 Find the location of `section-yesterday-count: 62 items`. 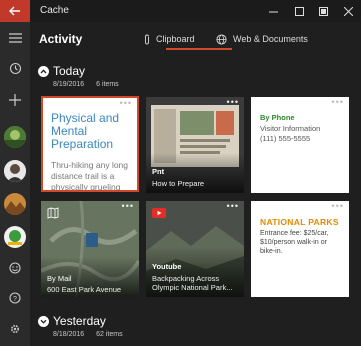

section-yesterday-count: 62 items is located at coordinates (109, 334).